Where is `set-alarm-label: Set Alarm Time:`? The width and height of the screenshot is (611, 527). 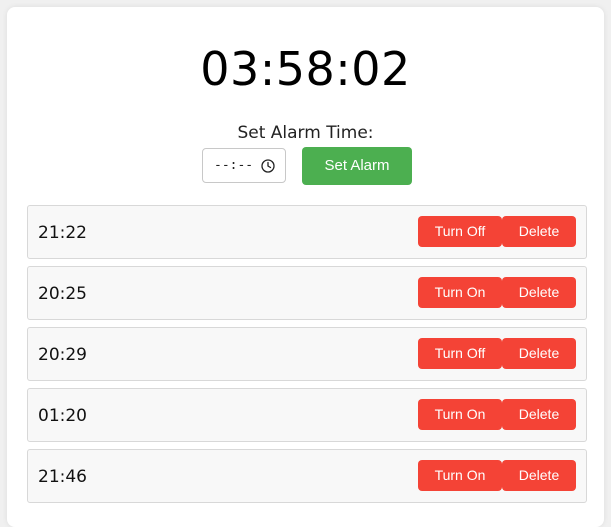 set-alarm-label: Set Alarm Time: is located at coordinates (305, 133).